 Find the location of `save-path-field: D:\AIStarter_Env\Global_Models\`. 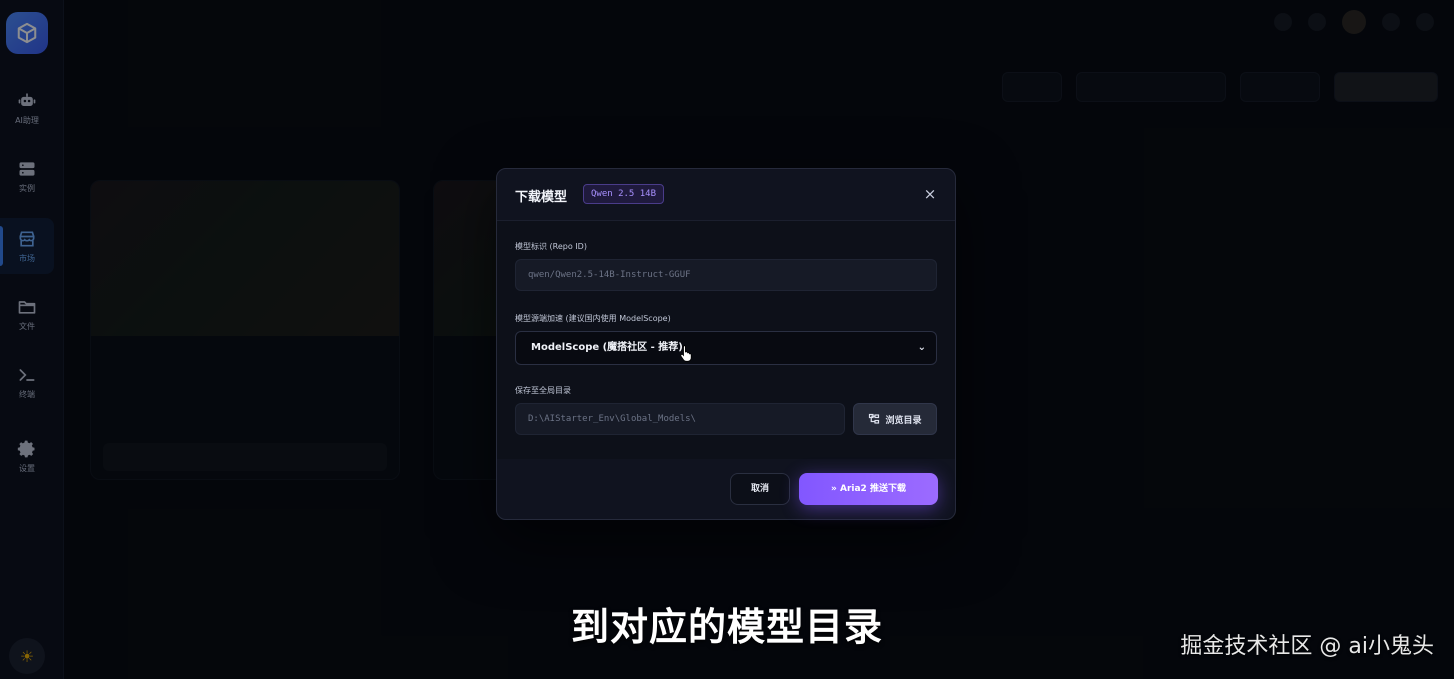

save-path-field: D:\AIStarter_Env\Global_Models\ is located at coordinates (680, 419).